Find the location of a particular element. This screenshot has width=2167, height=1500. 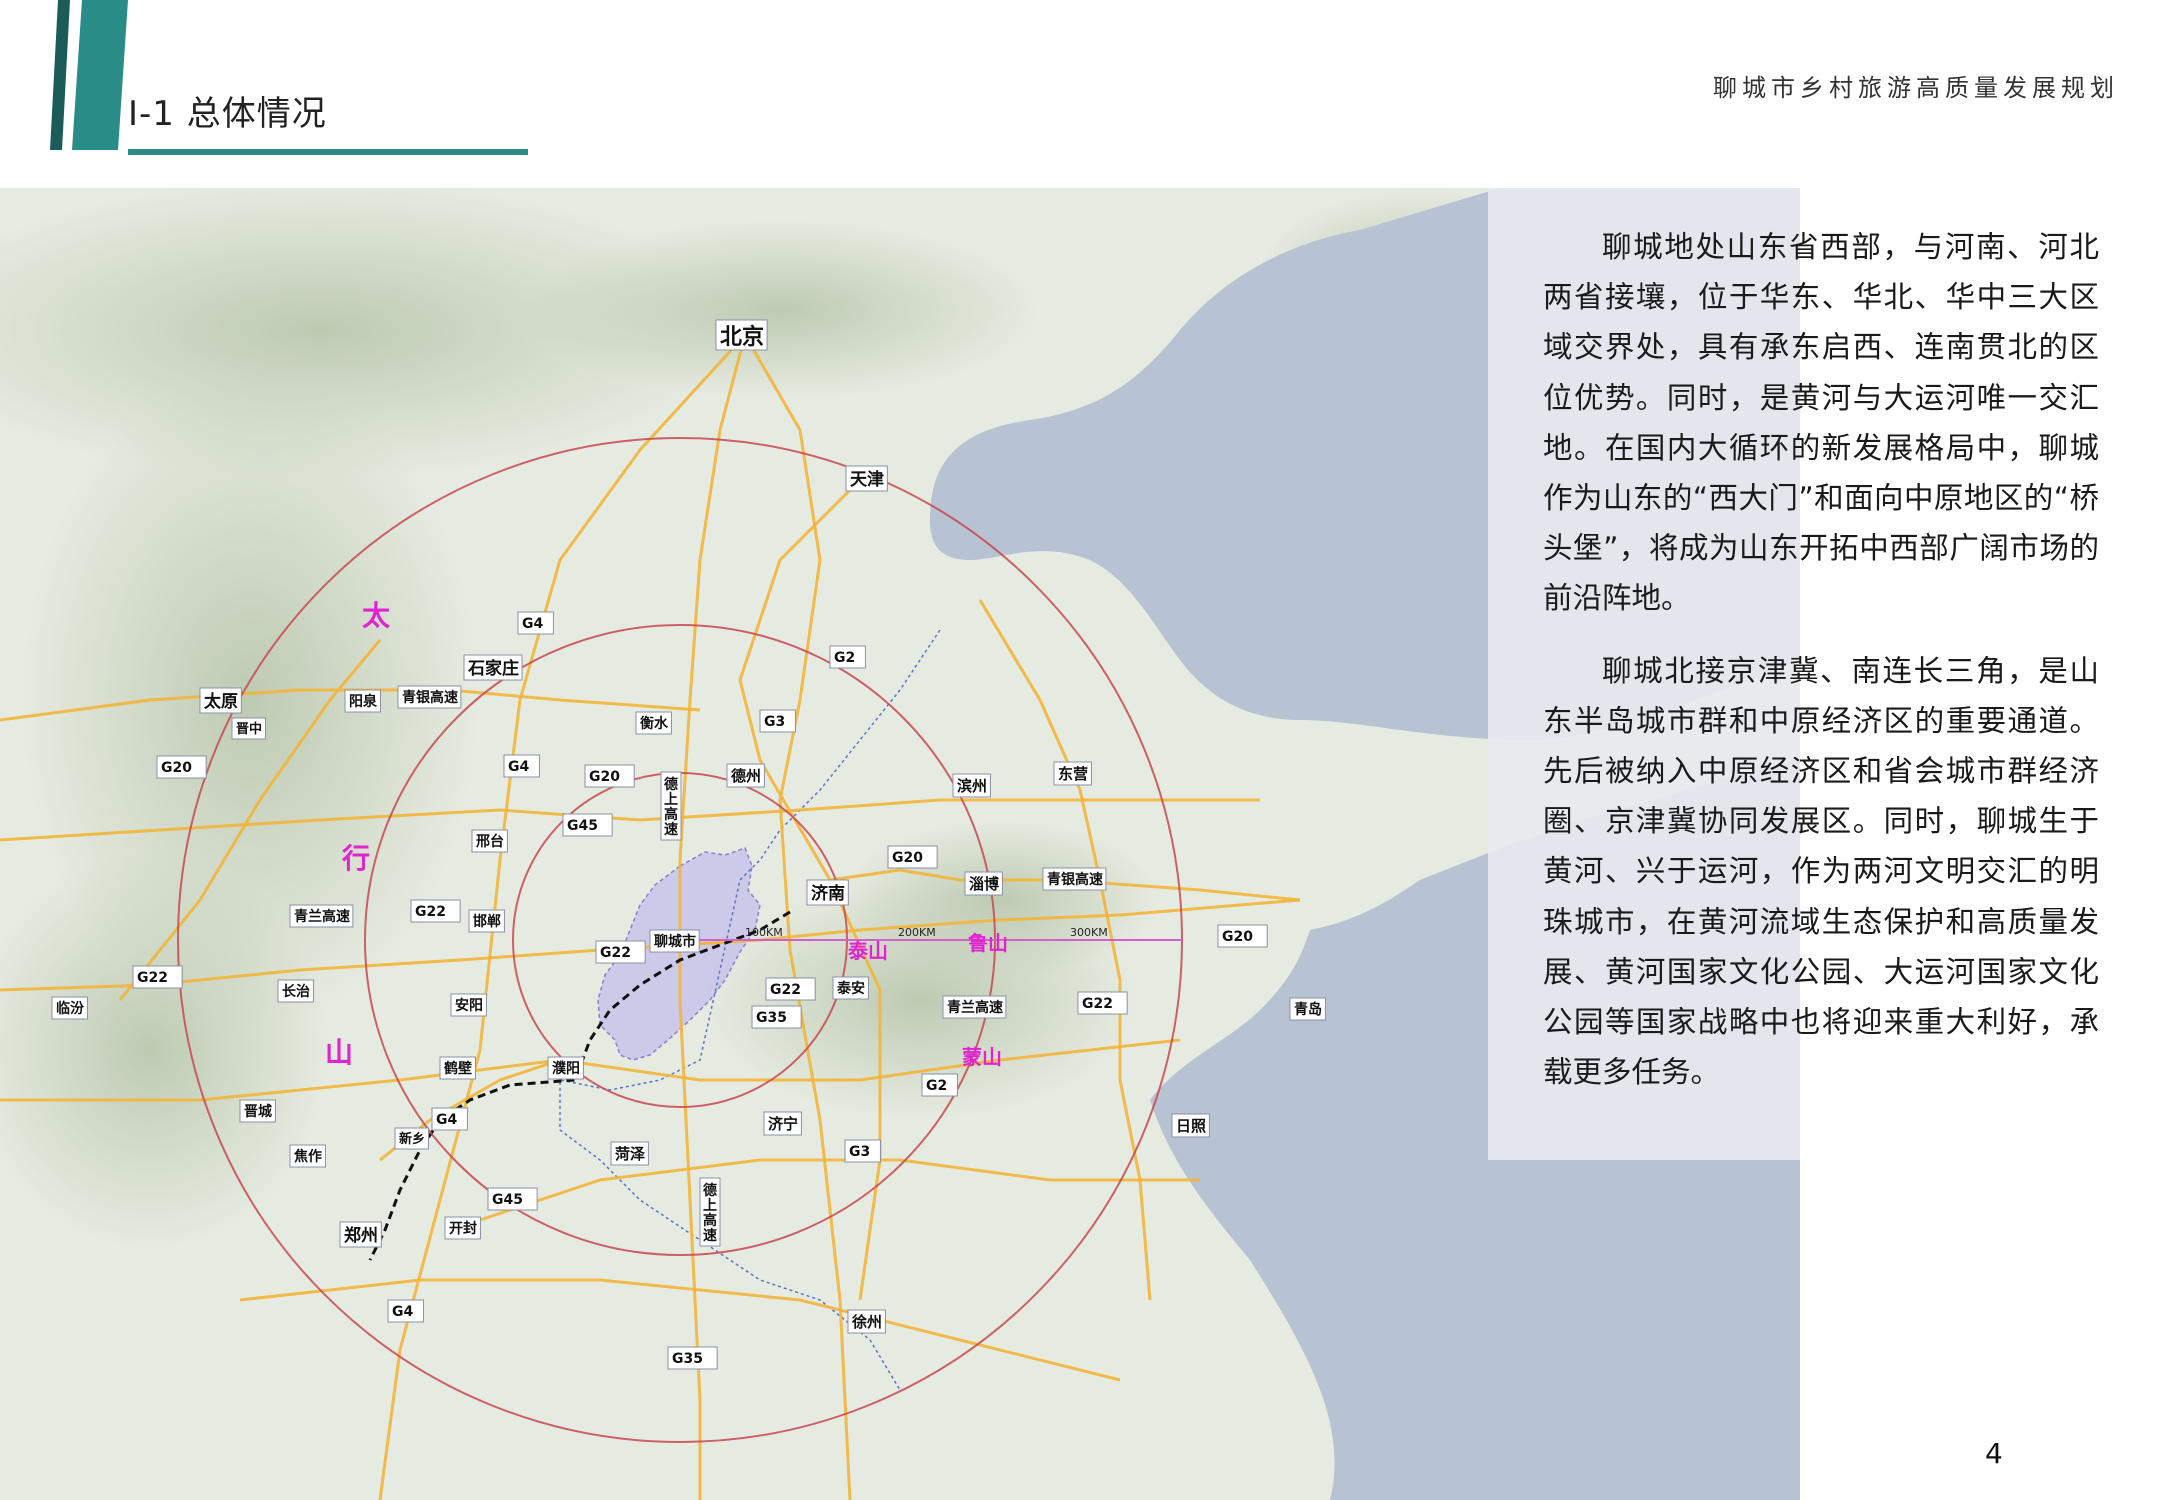

svg-text: 阳泉 is located at coordinates (363, 701).